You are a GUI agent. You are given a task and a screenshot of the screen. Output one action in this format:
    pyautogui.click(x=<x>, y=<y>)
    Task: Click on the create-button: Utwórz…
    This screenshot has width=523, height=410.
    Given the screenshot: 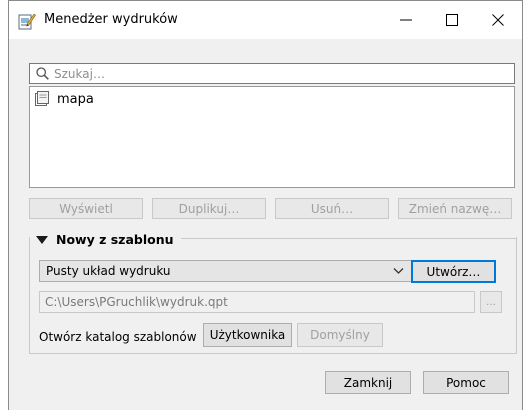 What is the action you would take?
    pyautogui.click(x=453, y=271)
    